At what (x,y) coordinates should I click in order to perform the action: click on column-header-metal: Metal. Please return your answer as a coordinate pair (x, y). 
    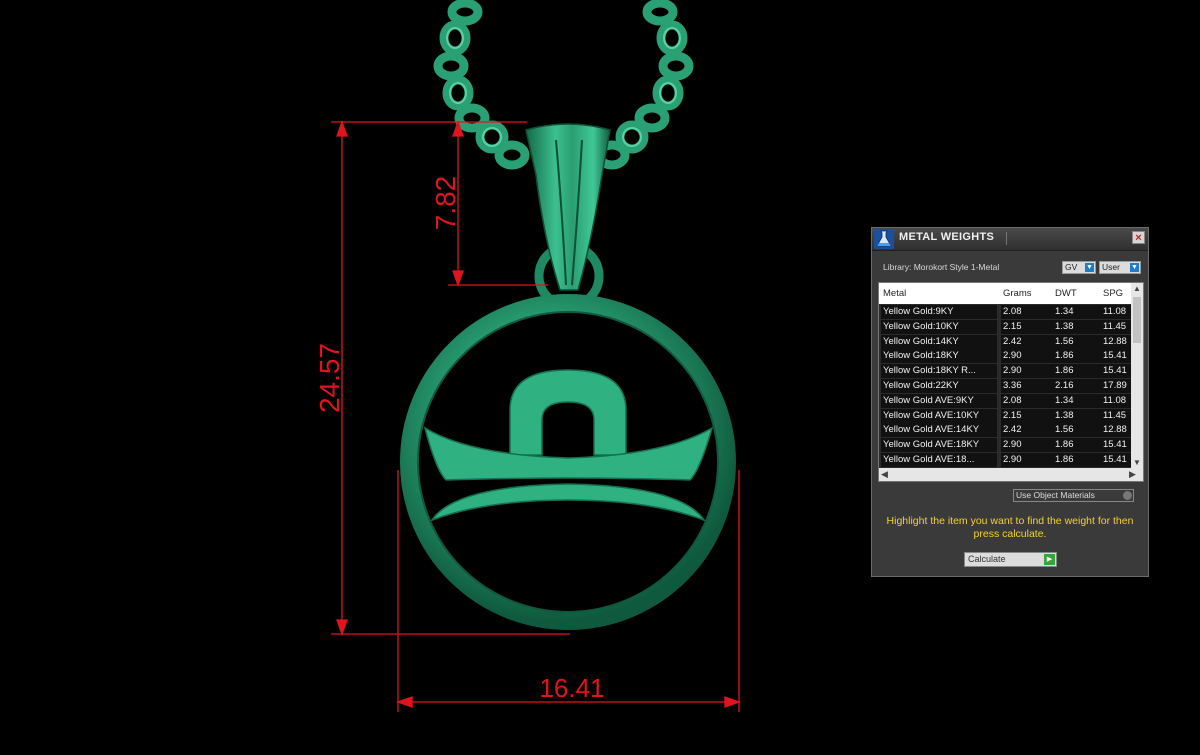
    Looking at the image, I should click on (940, 293).